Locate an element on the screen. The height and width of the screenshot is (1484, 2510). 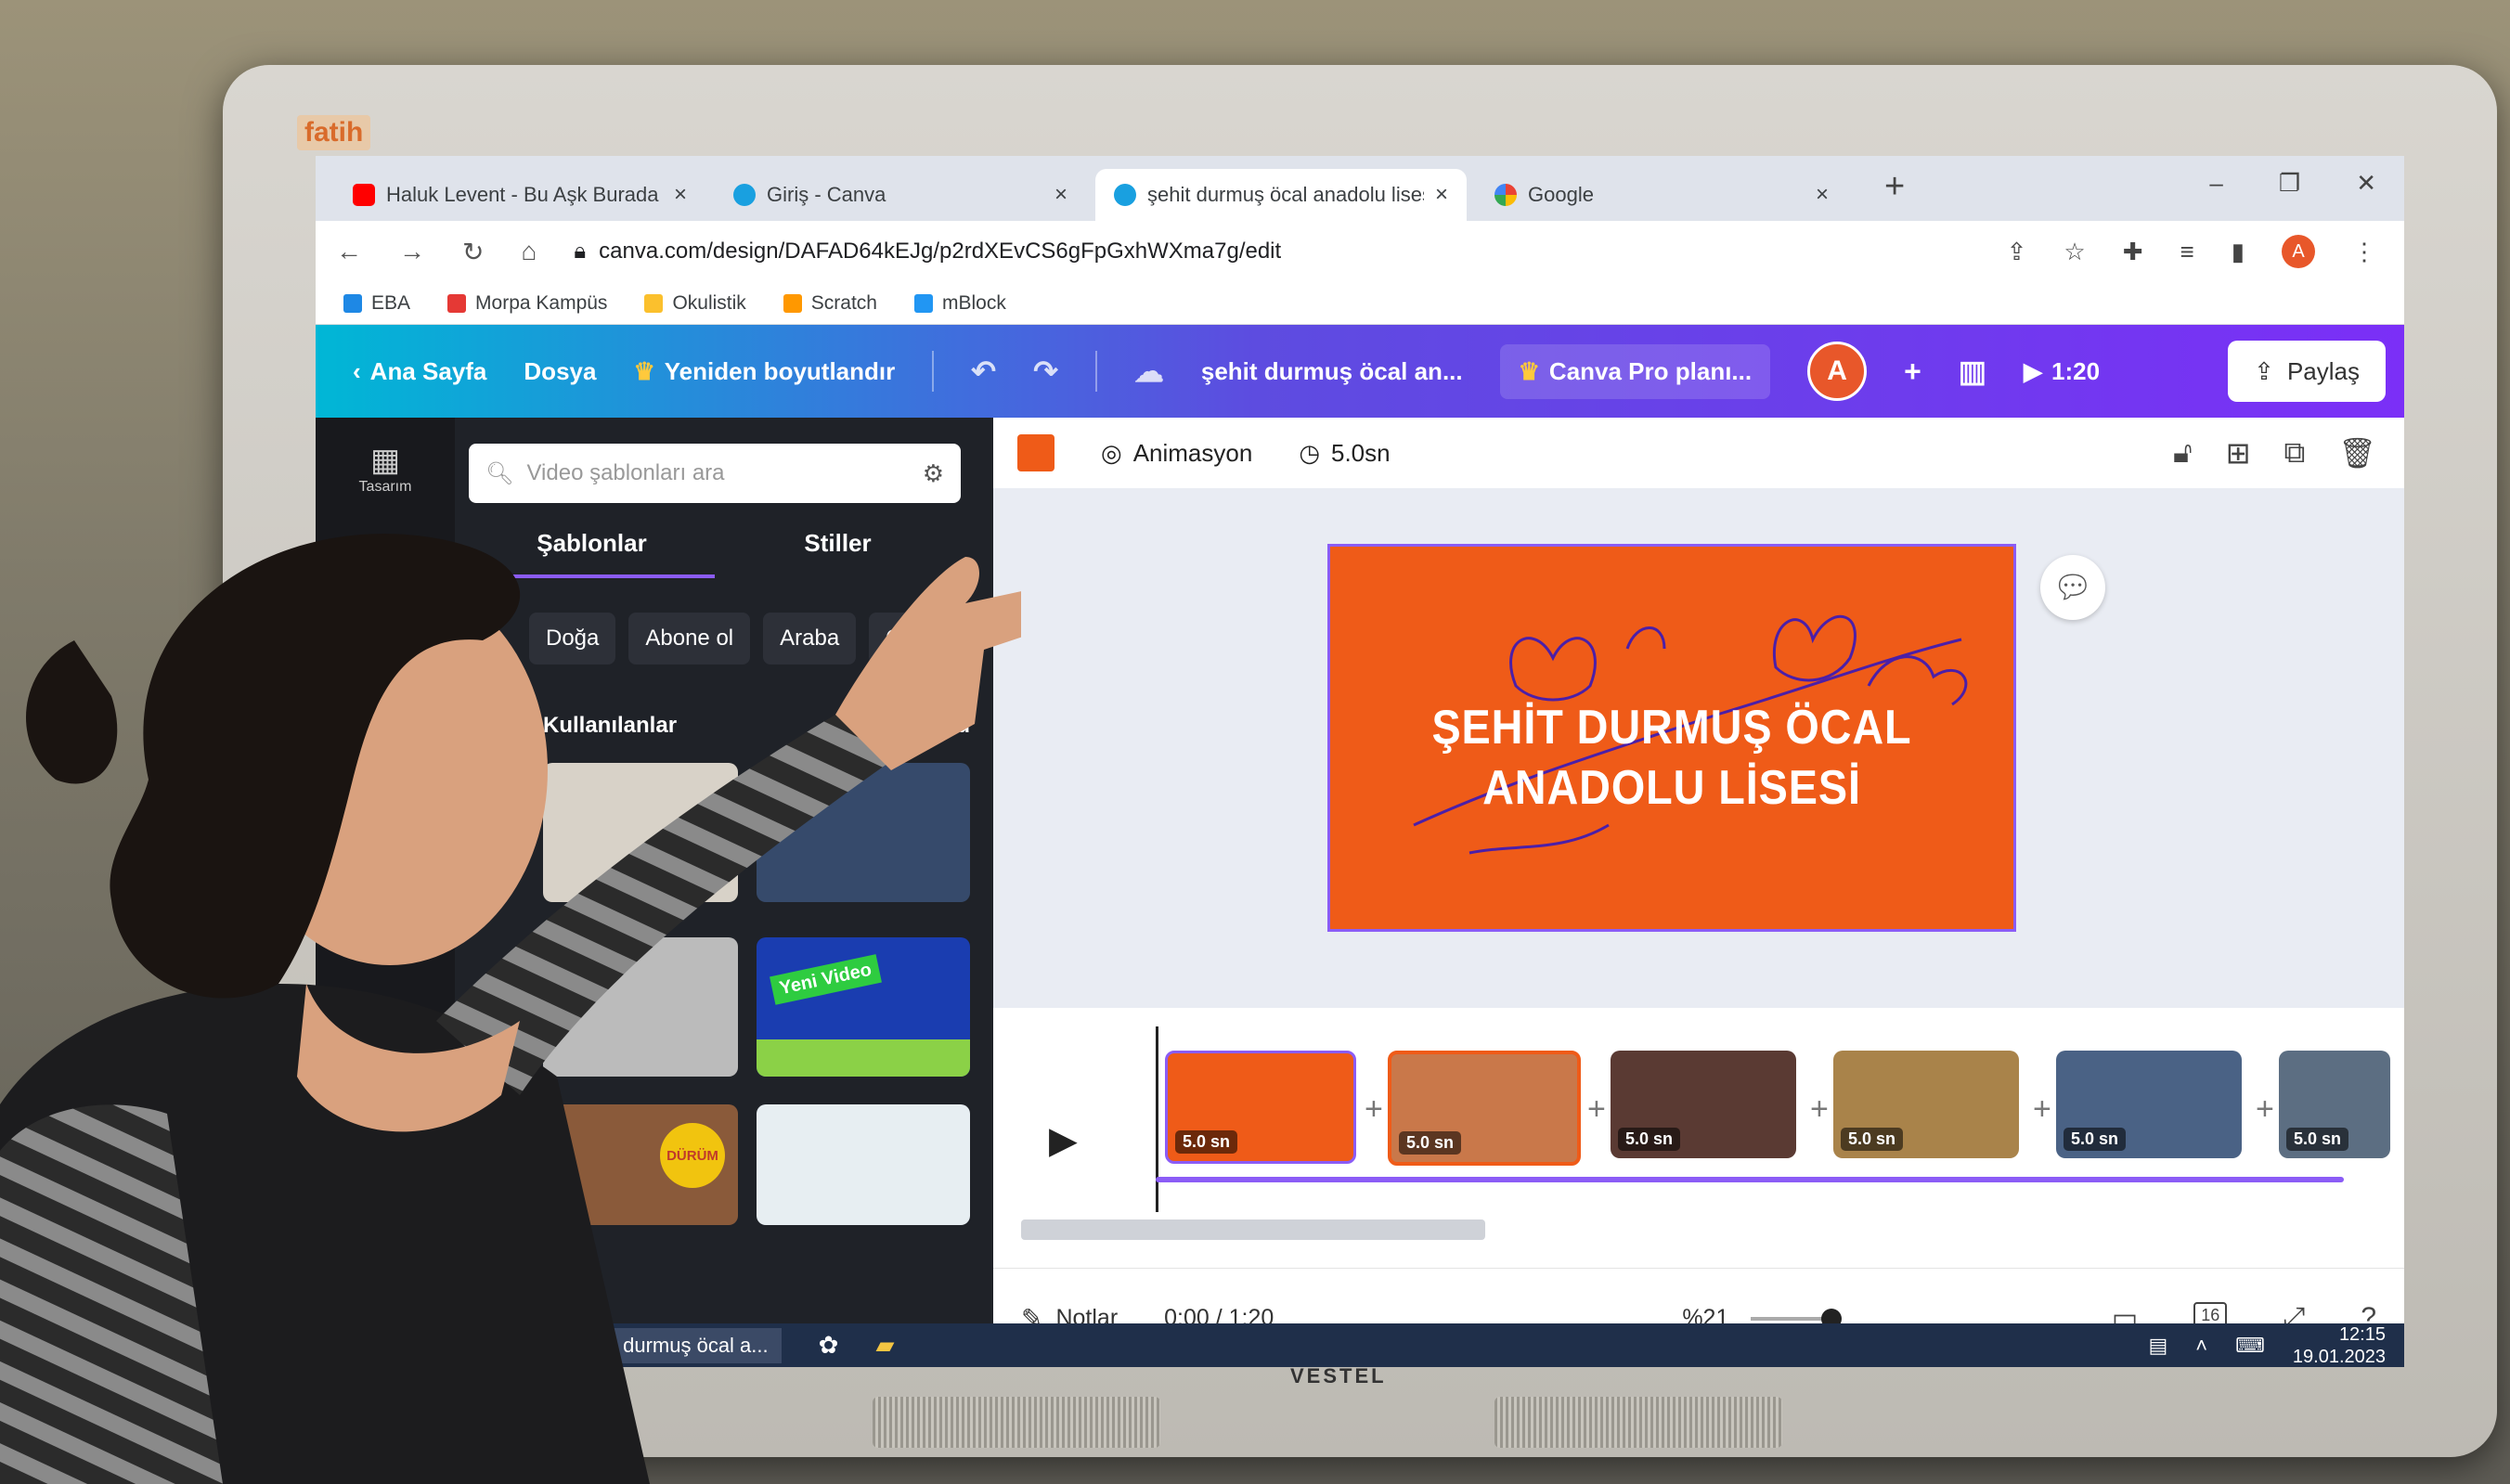
add-person-icon: + is located at coordinates (1912, 372).